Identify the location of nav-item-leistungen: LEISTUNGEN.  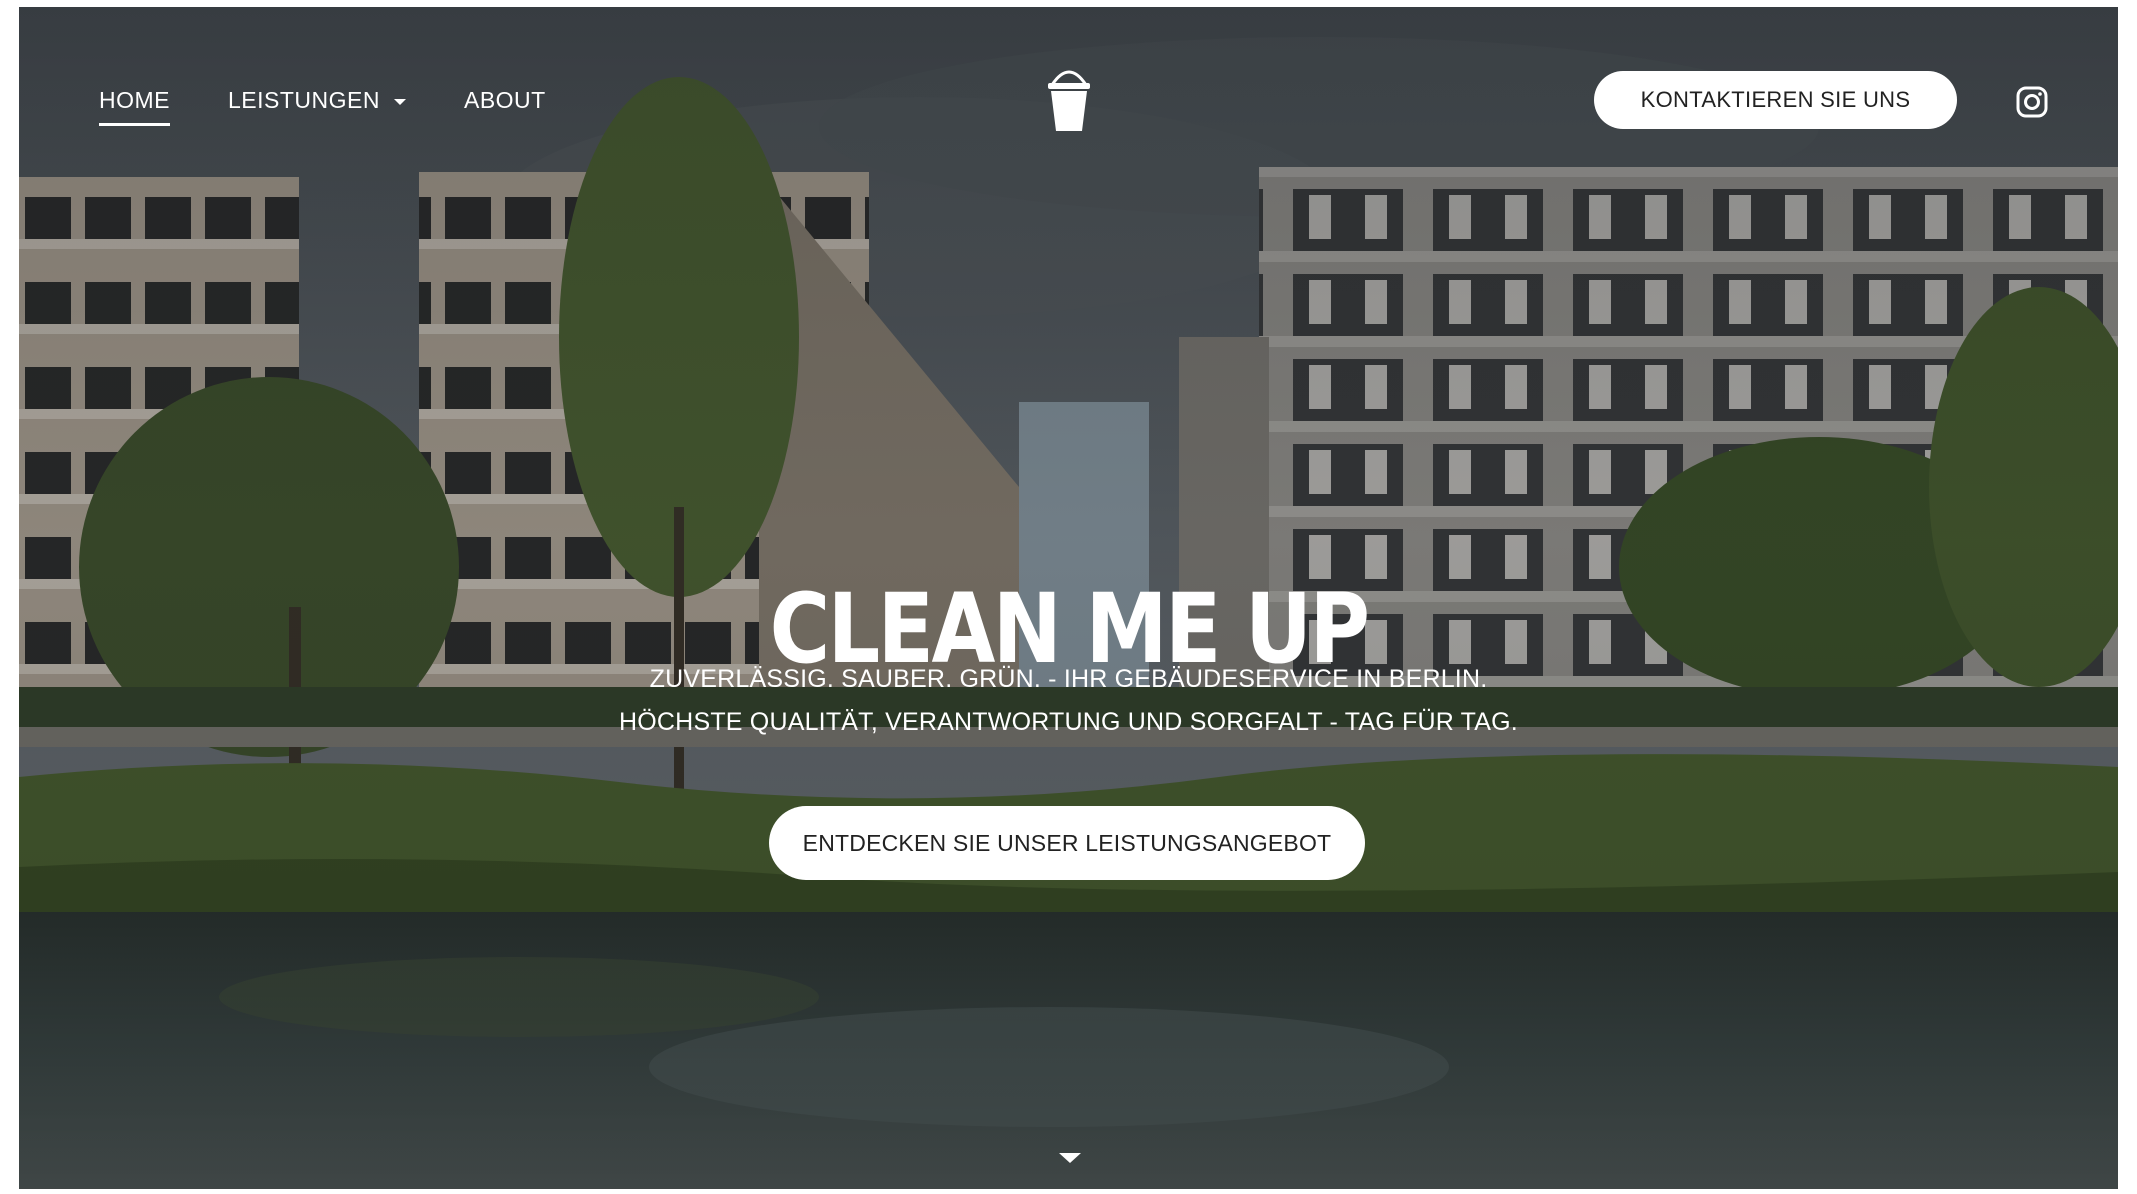
(317, 100).